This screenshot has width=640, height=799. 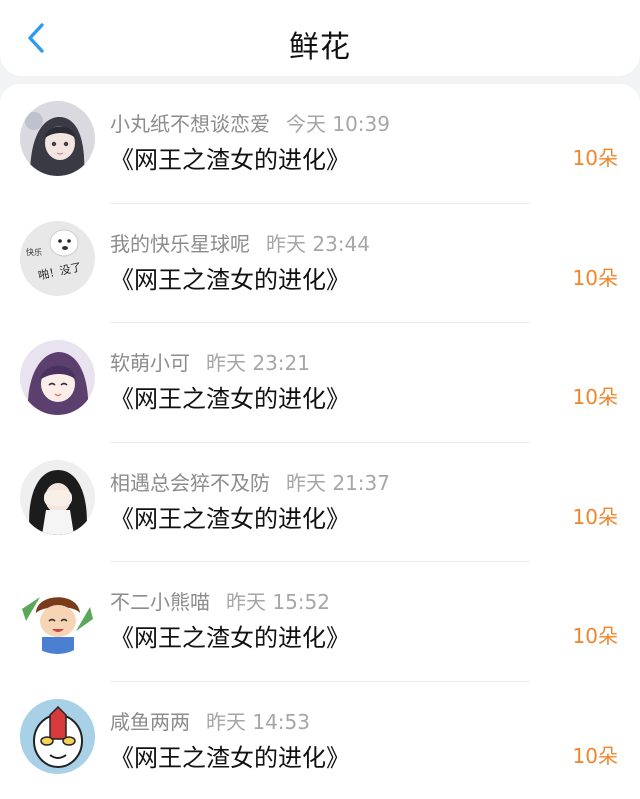 I want to click on timestamp: 今天 10:39, so click(x=338, y=124).